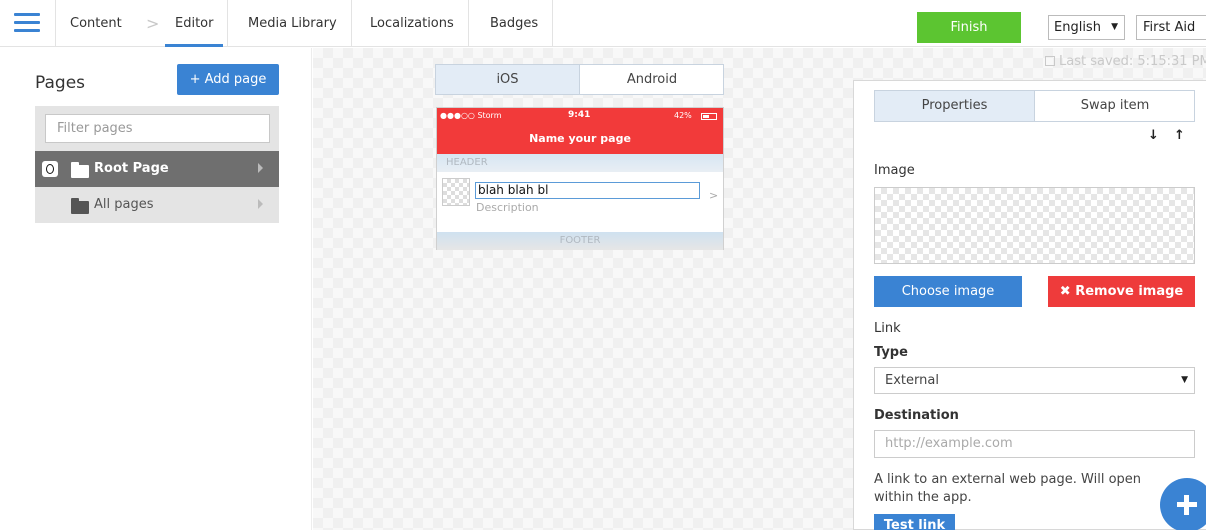 This screenshot has width=1206, height=530. Describe the element at coordinates (580, 131) in the screenshot. I see `phone-header: ●●●○○ Storm 9:41 42% Name your page` at that location.